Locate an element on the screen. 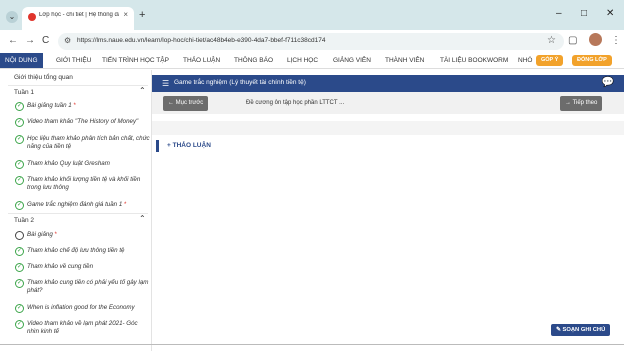 This screenshot has width=624, height=351. chat-icon: 💬 is located at coordinates (608, 82).